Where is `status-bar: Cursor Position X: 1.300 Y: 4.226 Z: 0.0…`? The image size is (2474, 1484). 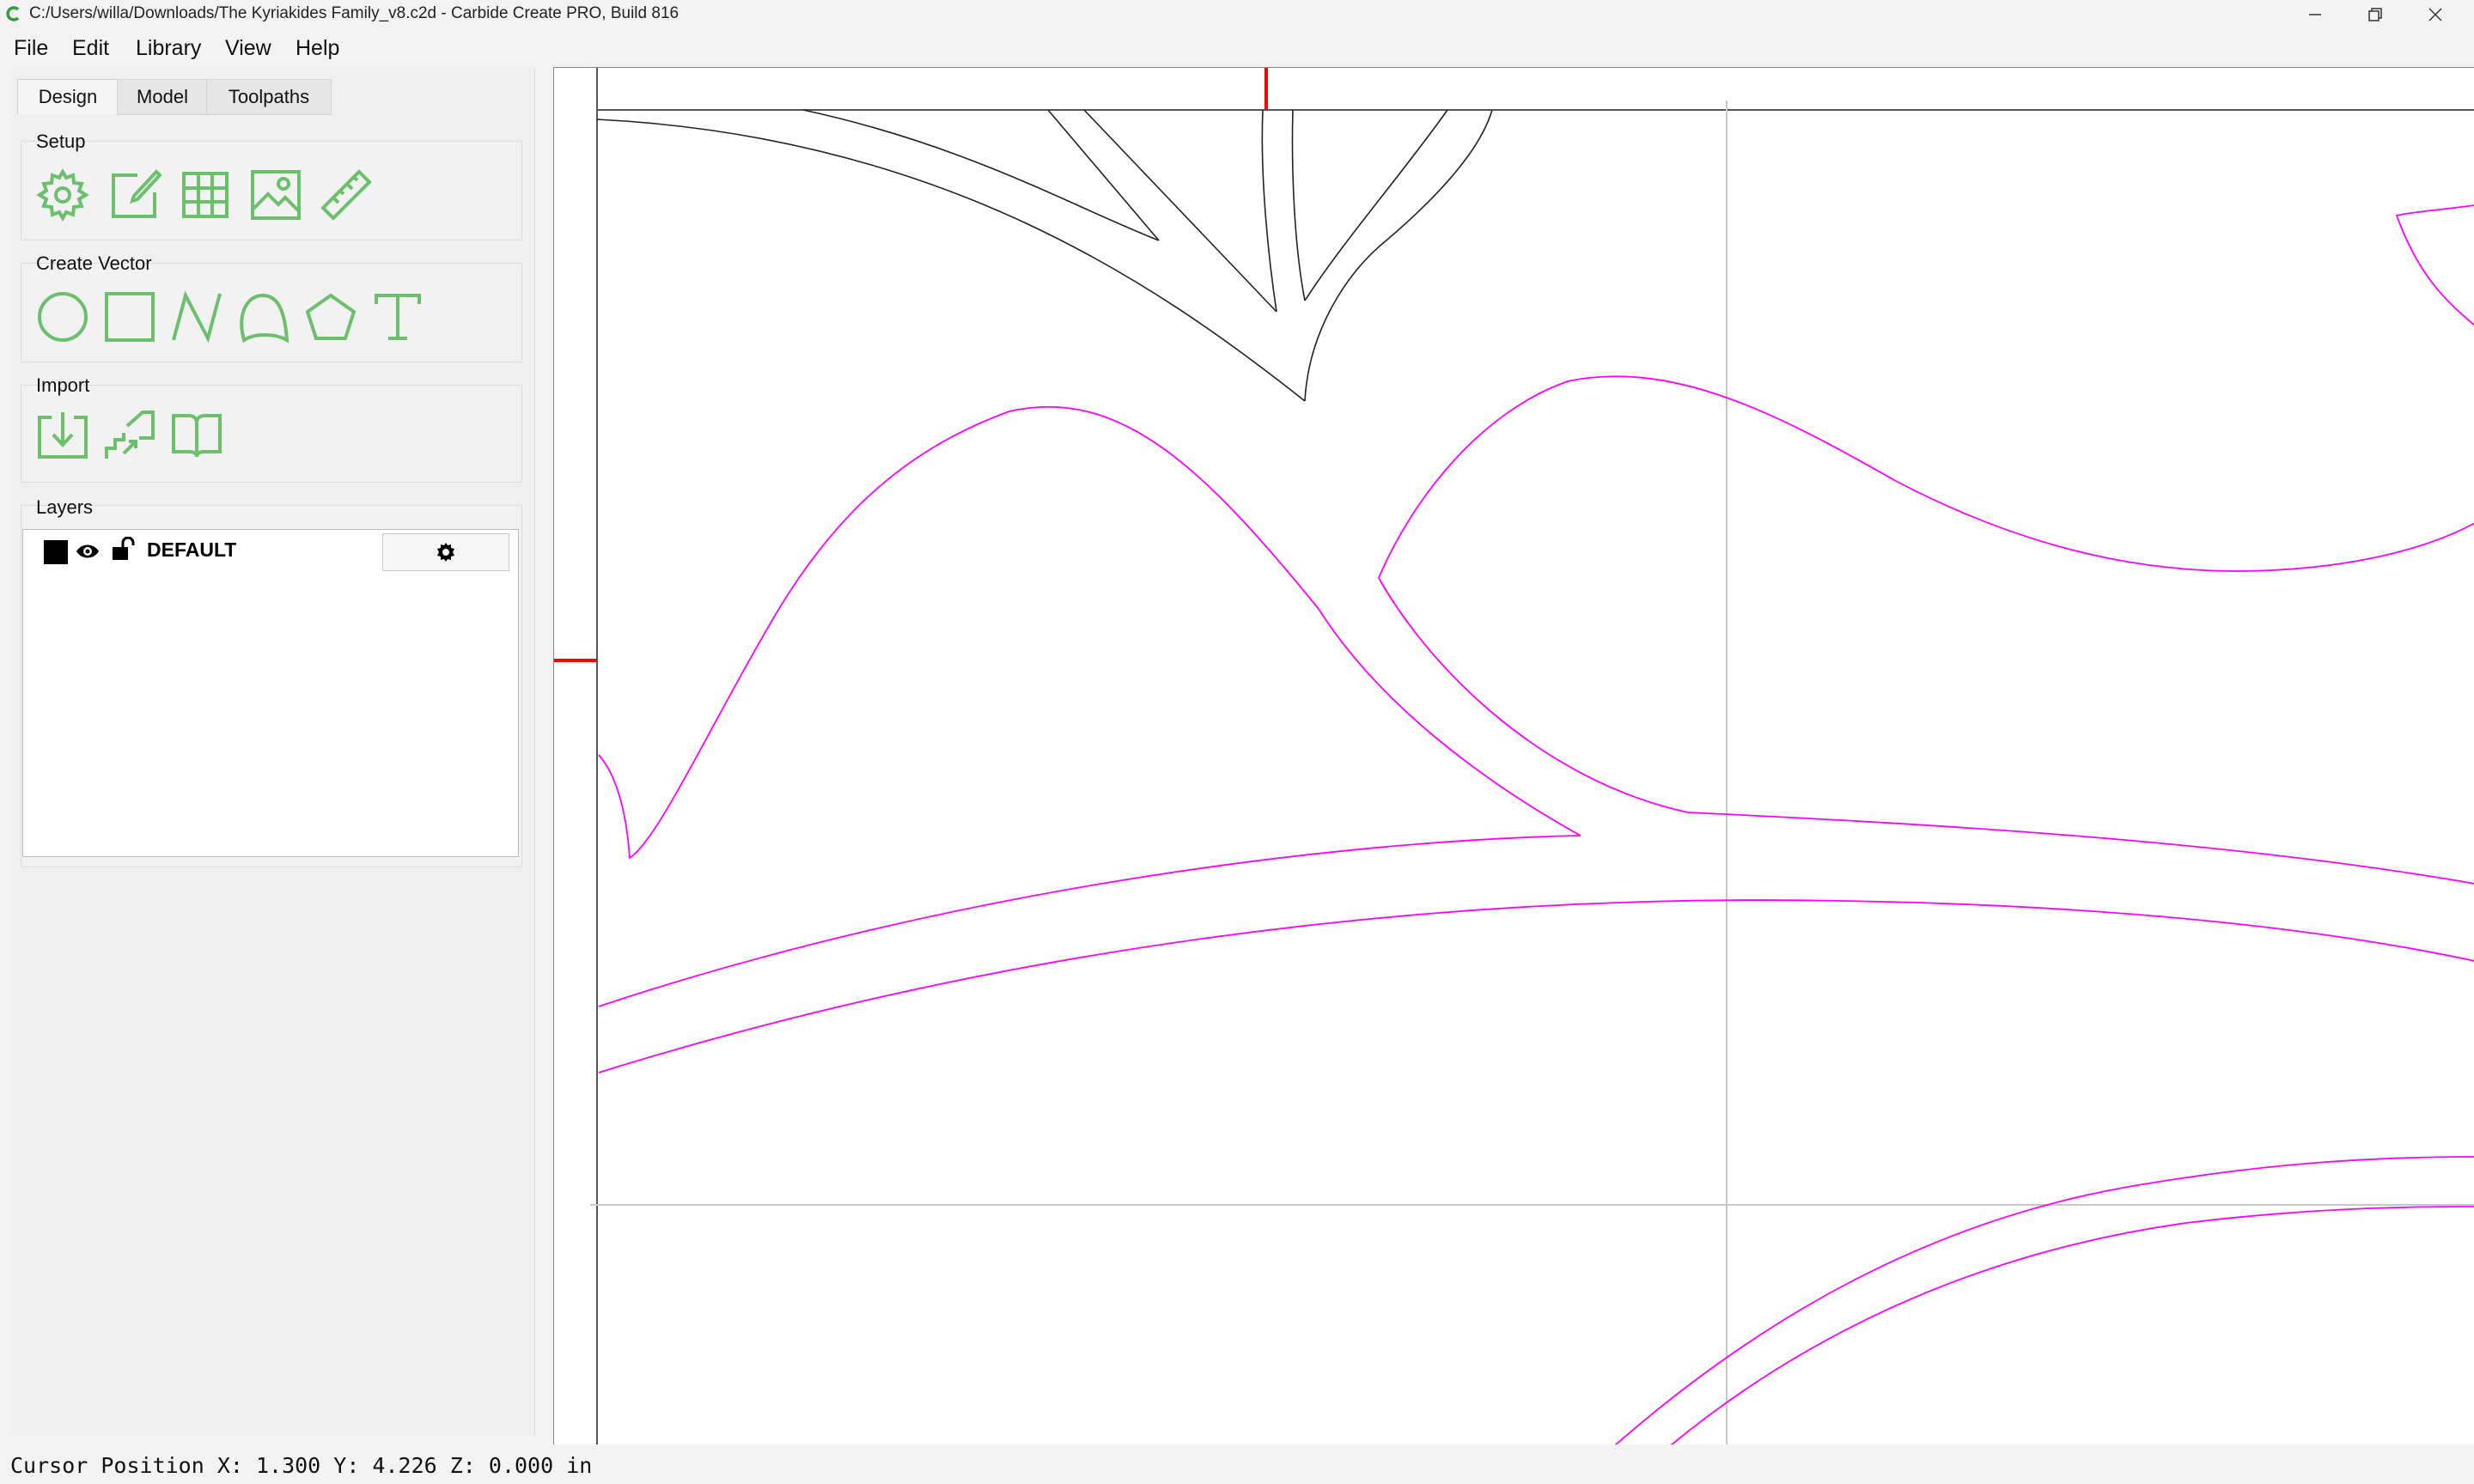 status-bar: Cursor Position X: 1.300 Y: 4.226 Z: 0.0… is located at coordinates (1237, 1464).